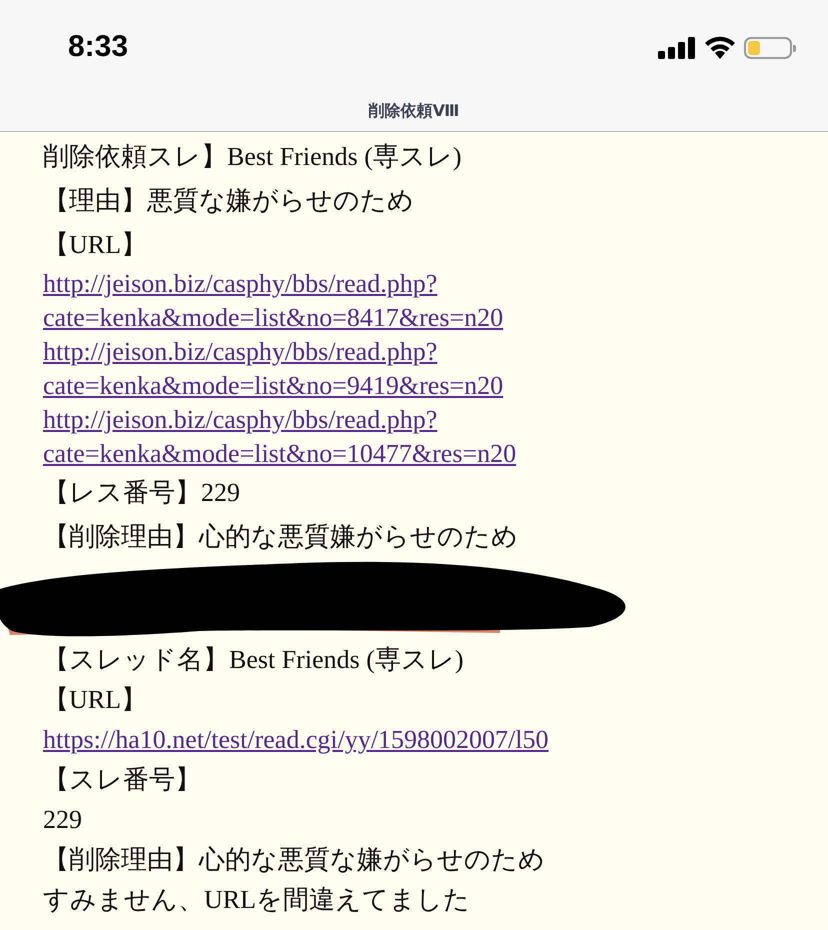  What do you see at coordinates (720, 47) in the screenshot?
I see `wifi-icon` at bounding box center [720, 47].